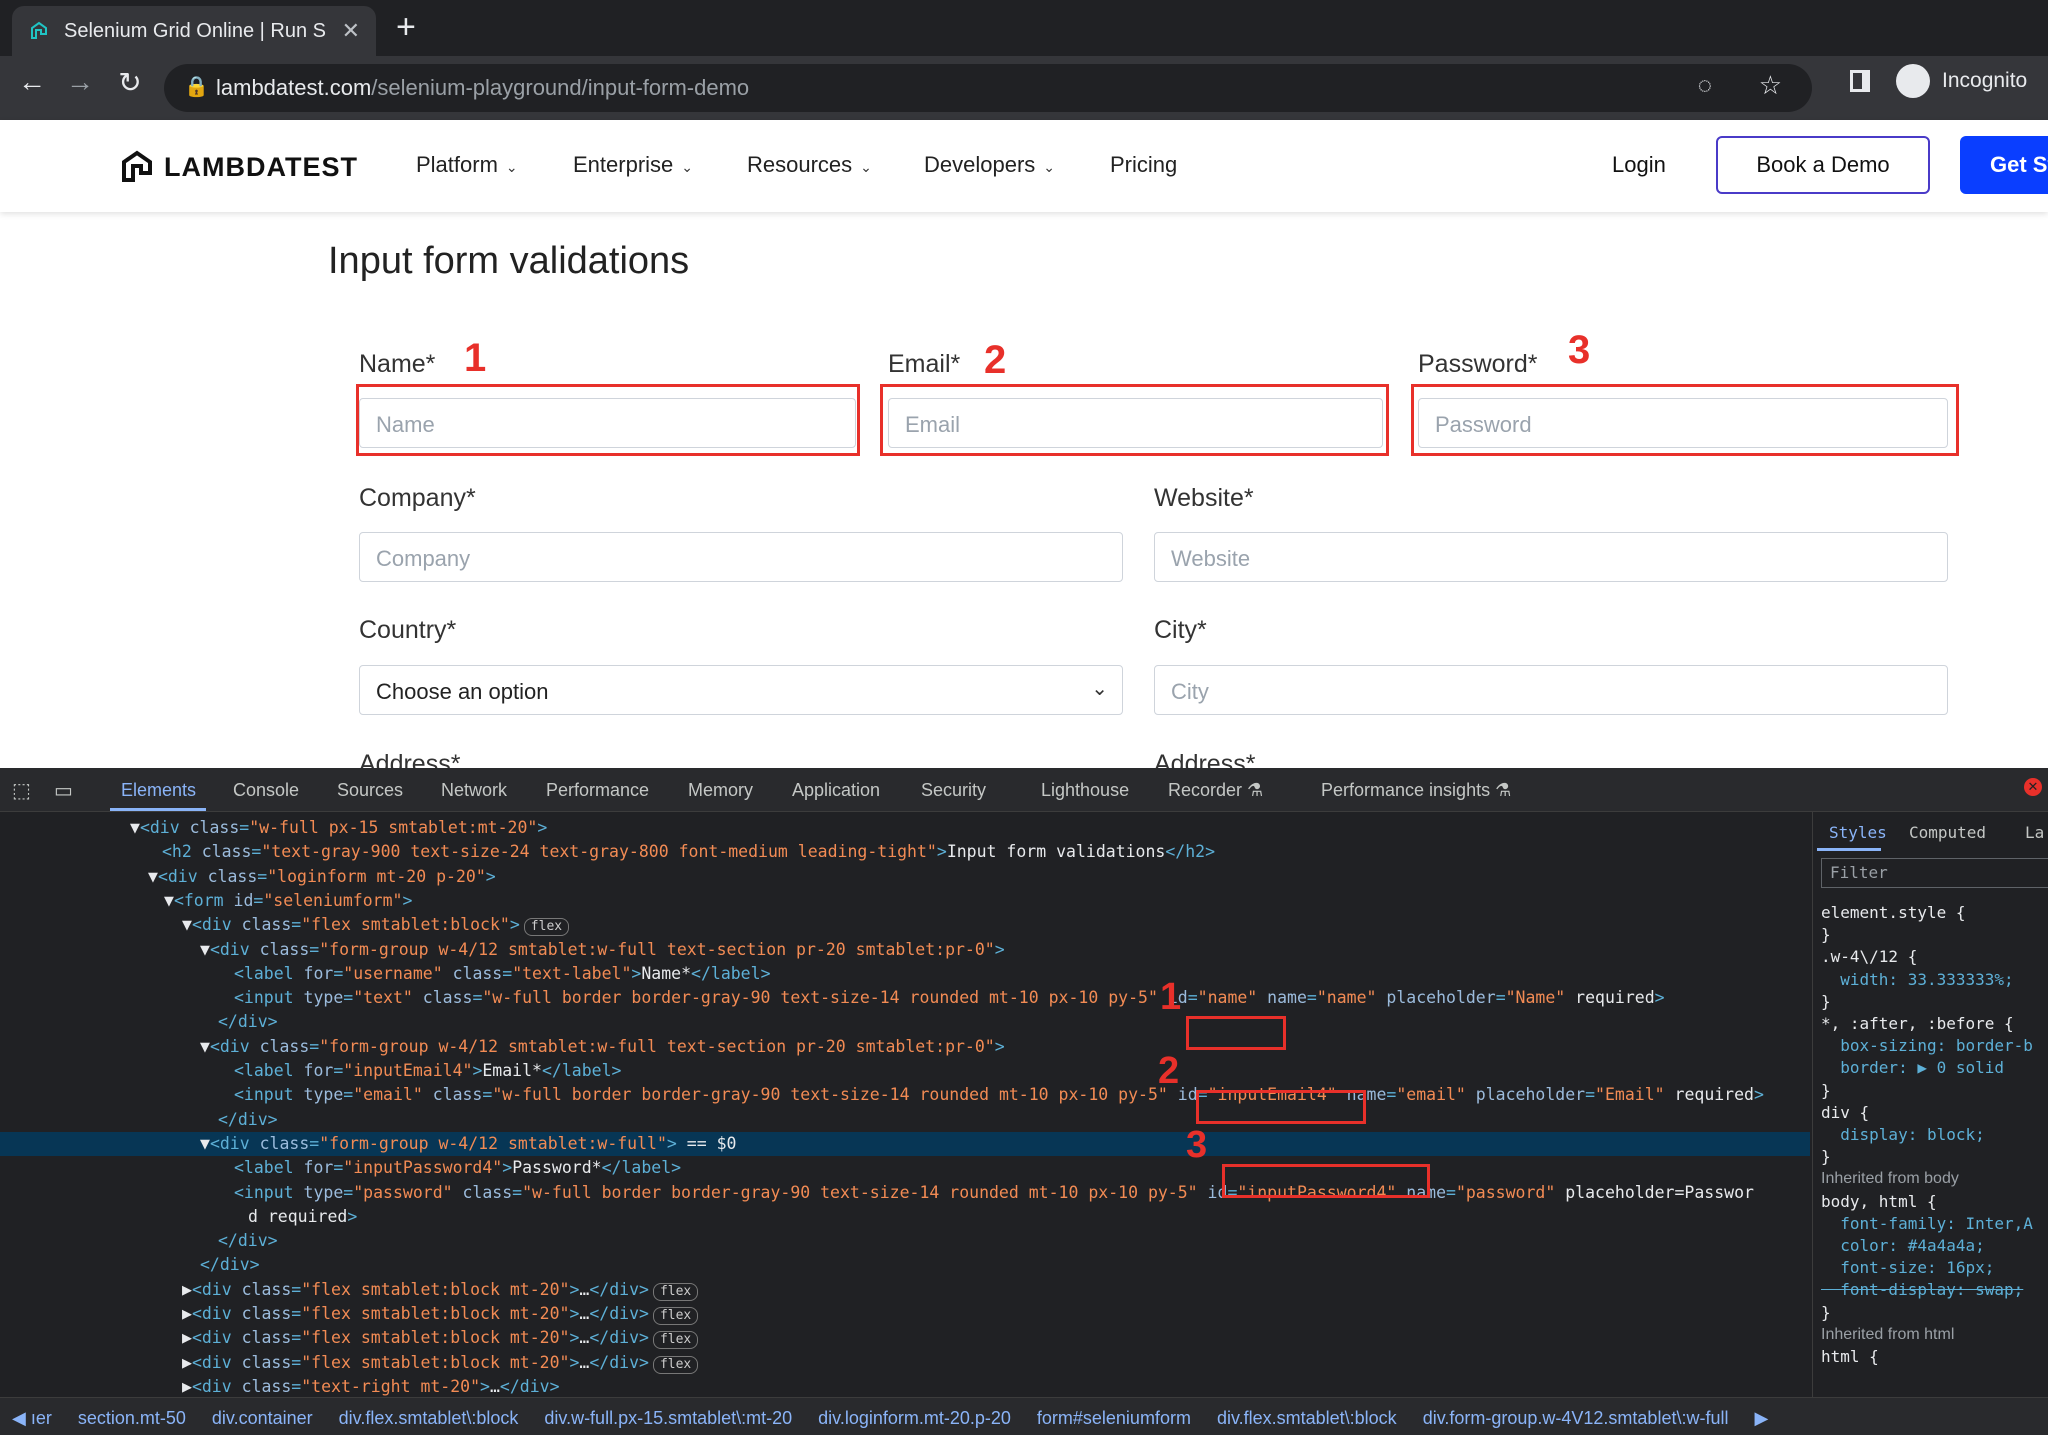 The height and width of the screenshot is (1435, 2048). What do you see at coordinates (560, 87) in the screenshot?
I see `url-path: /selenium-playground/input-form-demo` at bounding box center [560, 87].